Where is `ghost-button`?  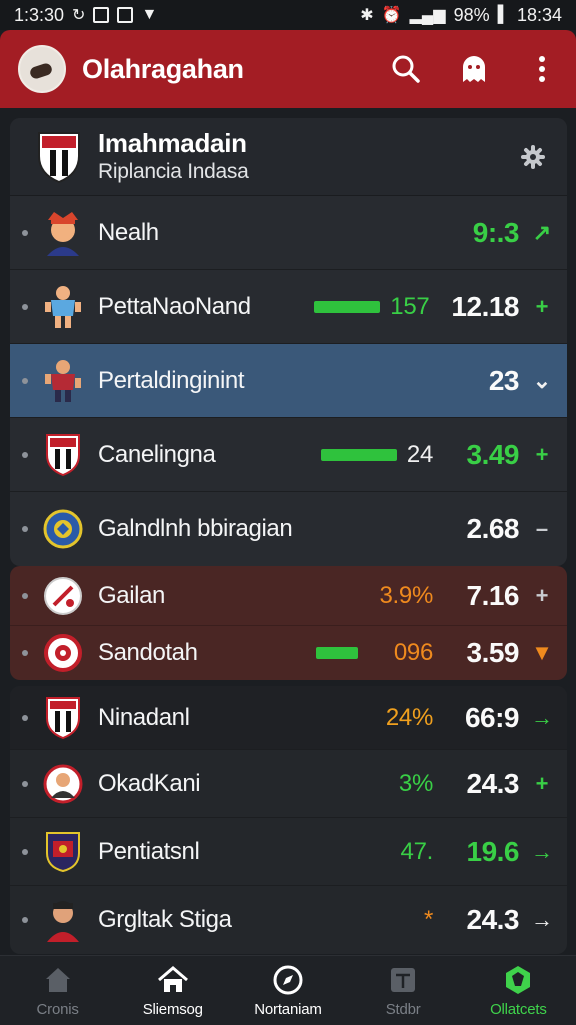
ghost-button is located at coordinates (474, 69).